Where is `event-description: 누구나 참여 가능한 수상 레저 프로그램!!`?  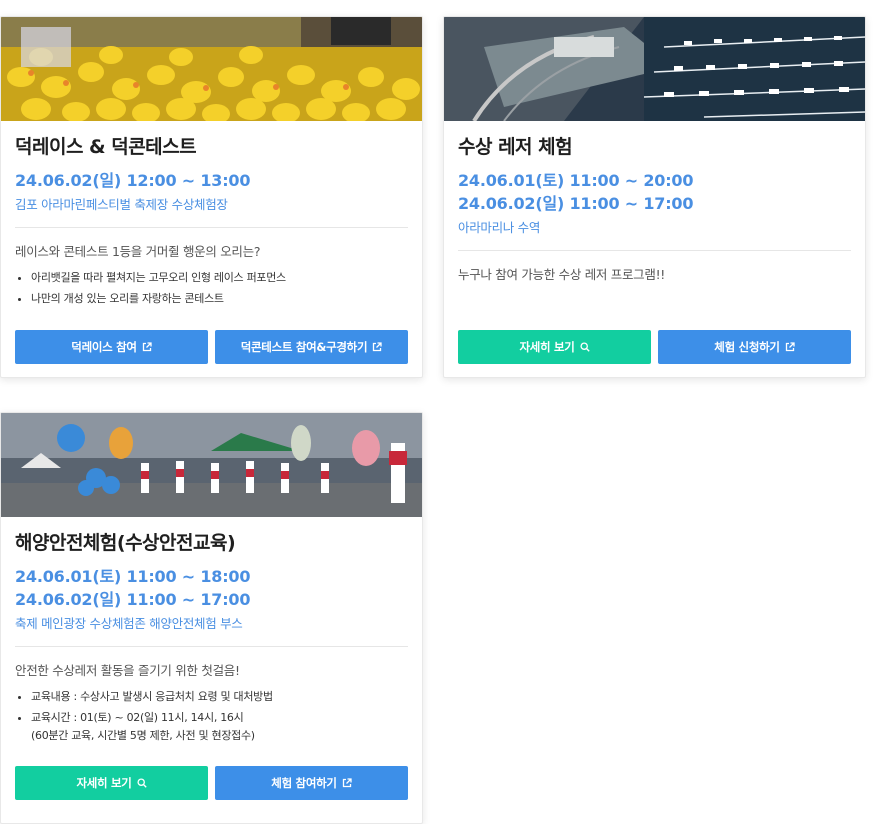 event-description: 누구나 참여 가능한 수상 레저 프로그램!! is located at coordinates (561, 274).